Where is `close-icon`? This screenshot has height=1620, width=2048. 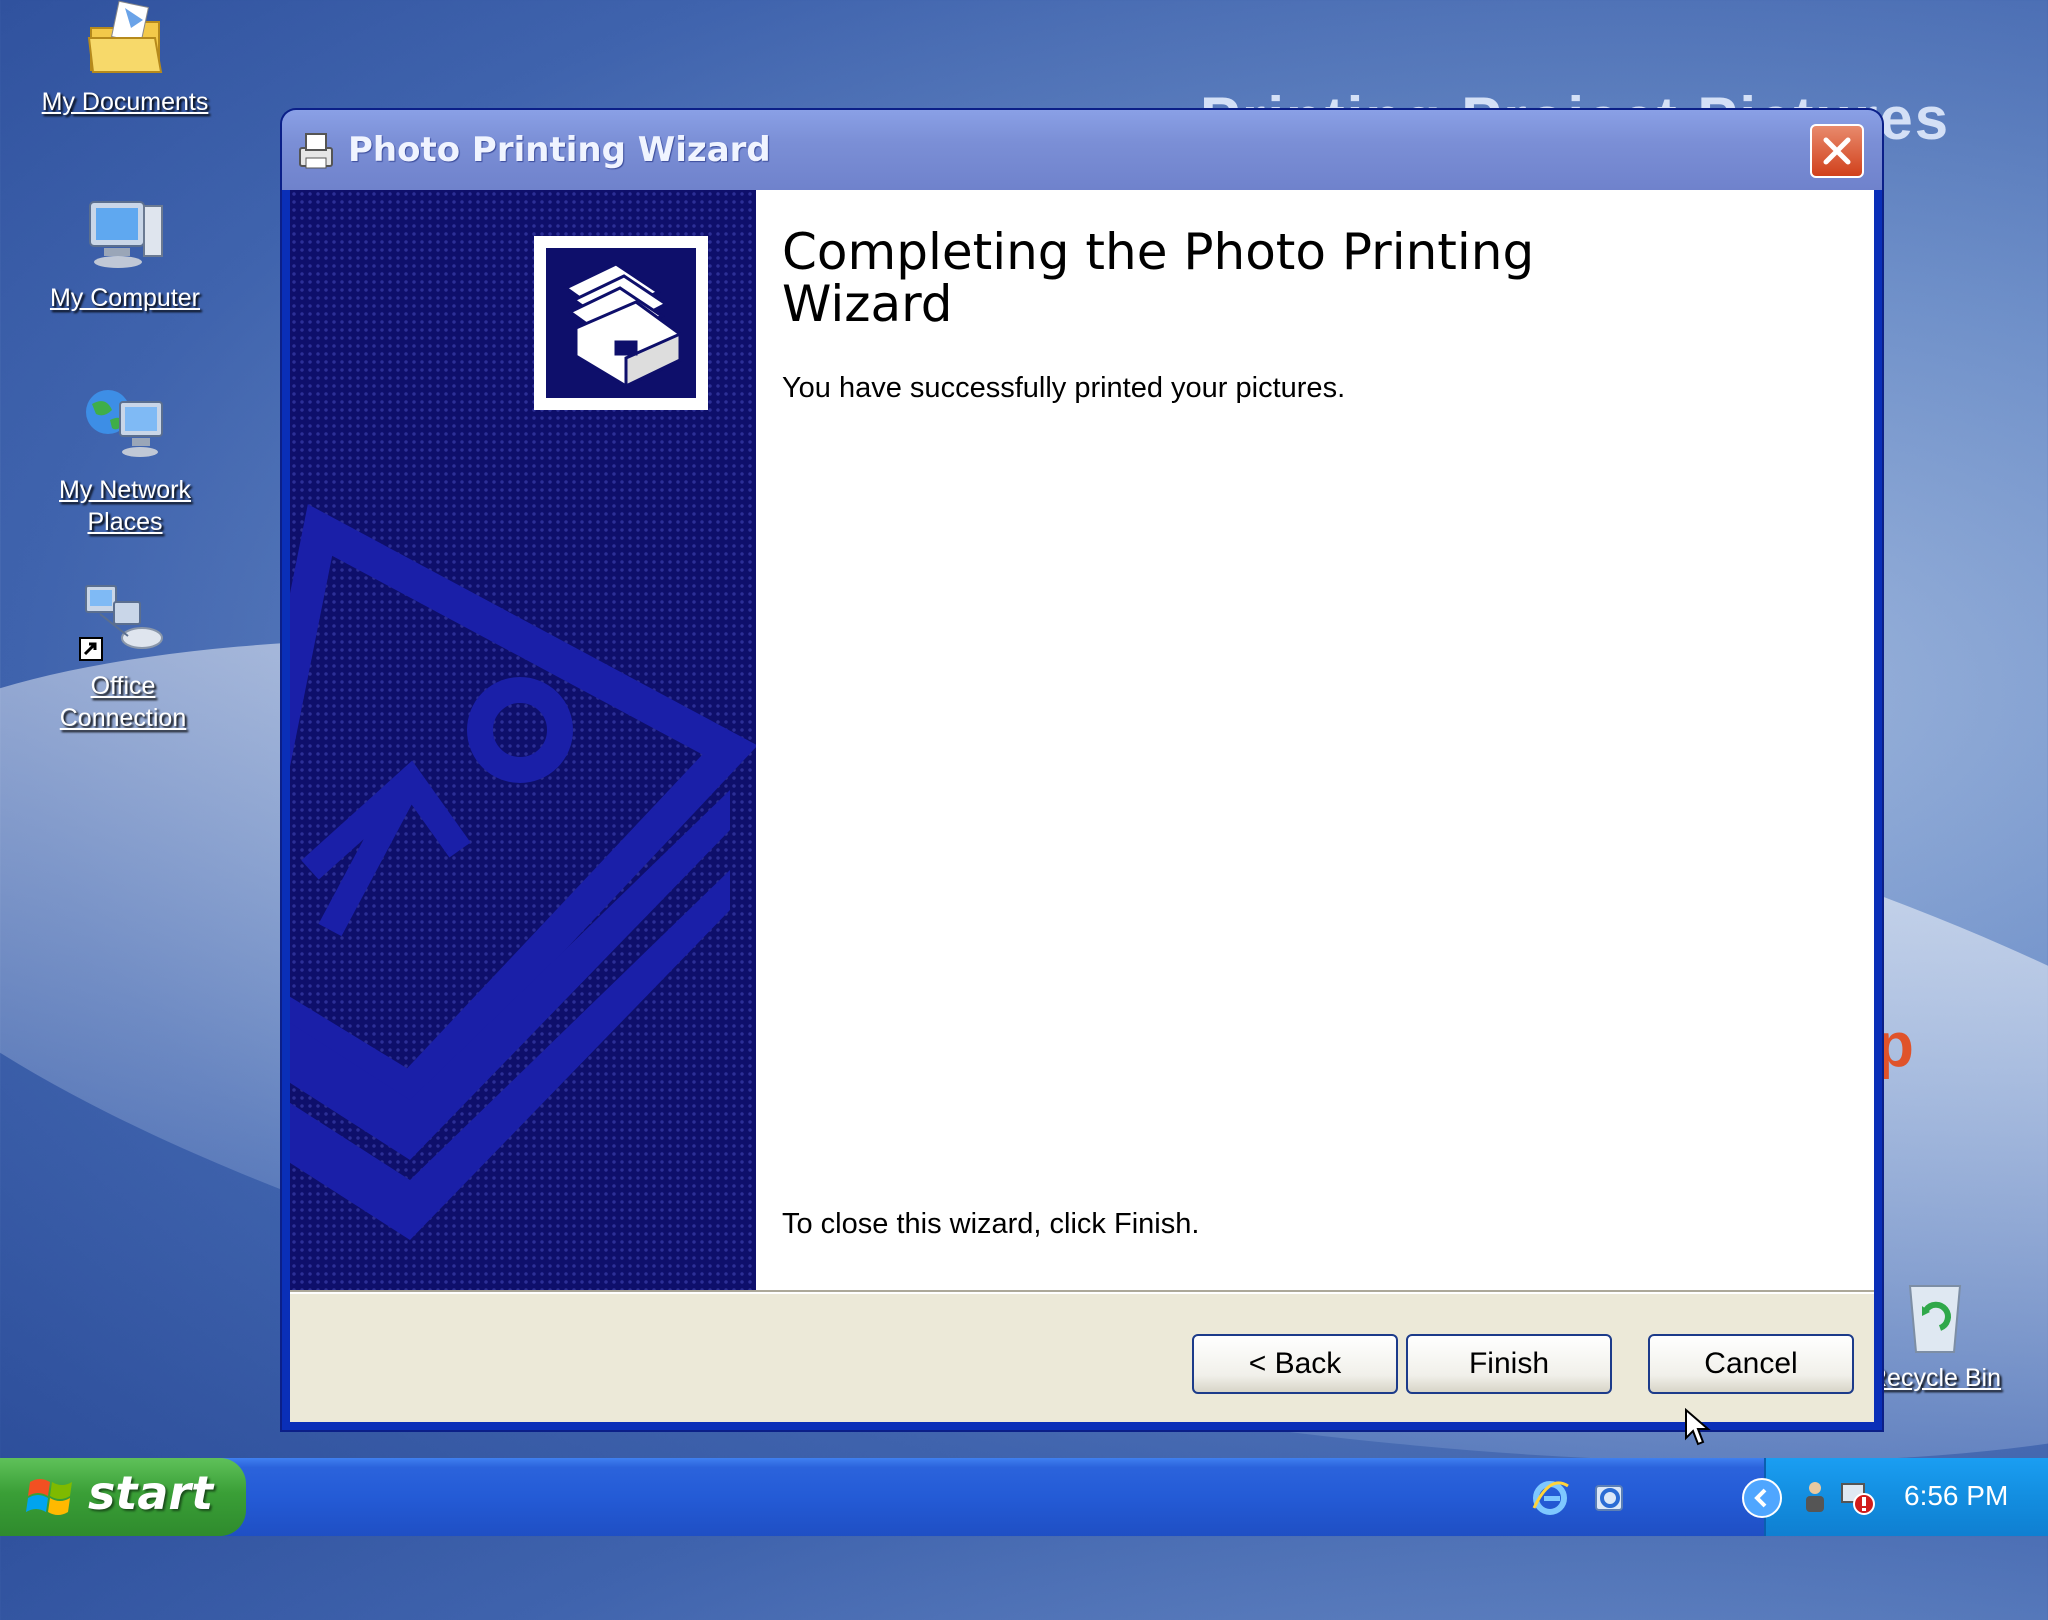 close-icon is located at coordinates (1837, 151).